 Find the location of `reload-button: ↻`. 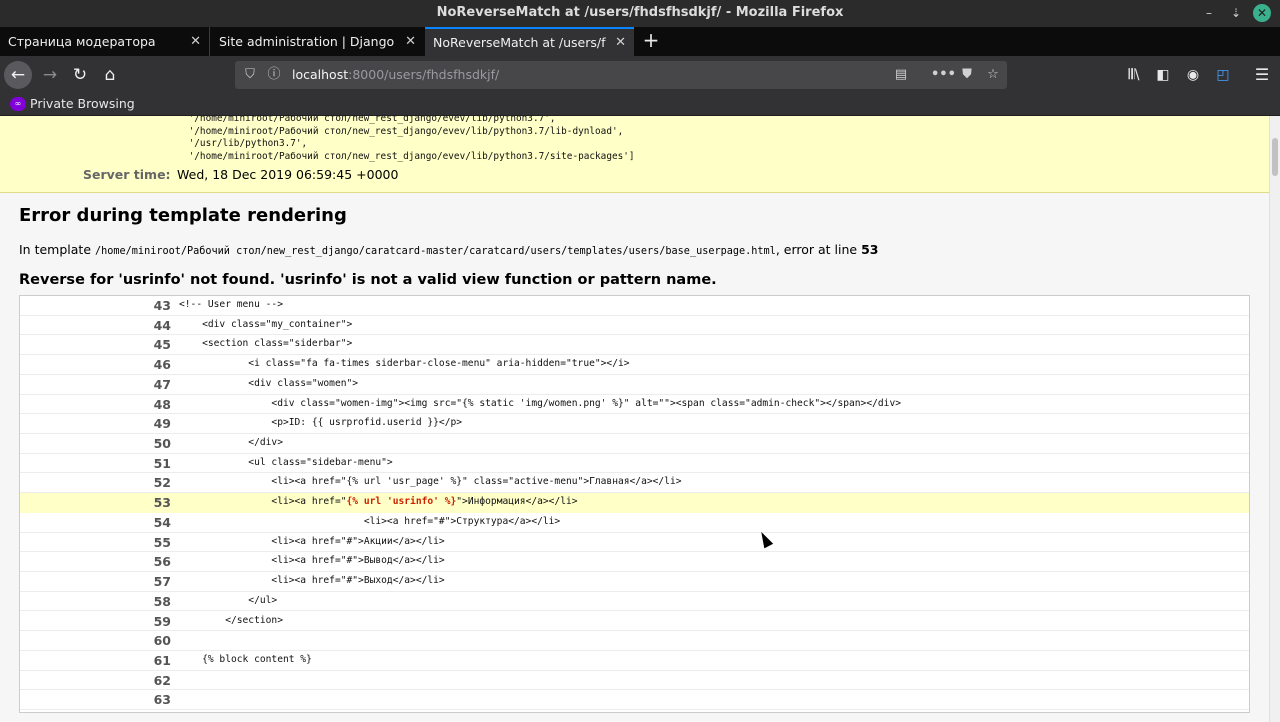

reload-button: ↻ is located at coordinates (80, 75).